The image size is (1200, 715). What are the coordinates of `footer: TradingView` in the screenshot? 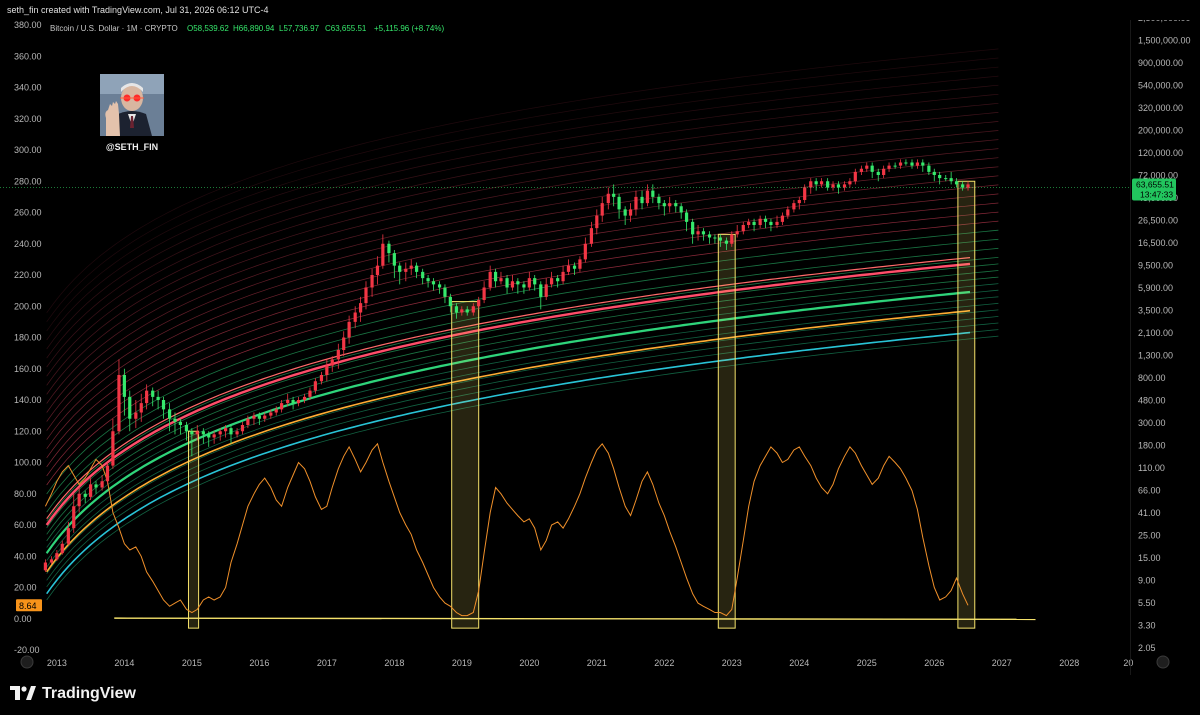 It's located at (600, 695).